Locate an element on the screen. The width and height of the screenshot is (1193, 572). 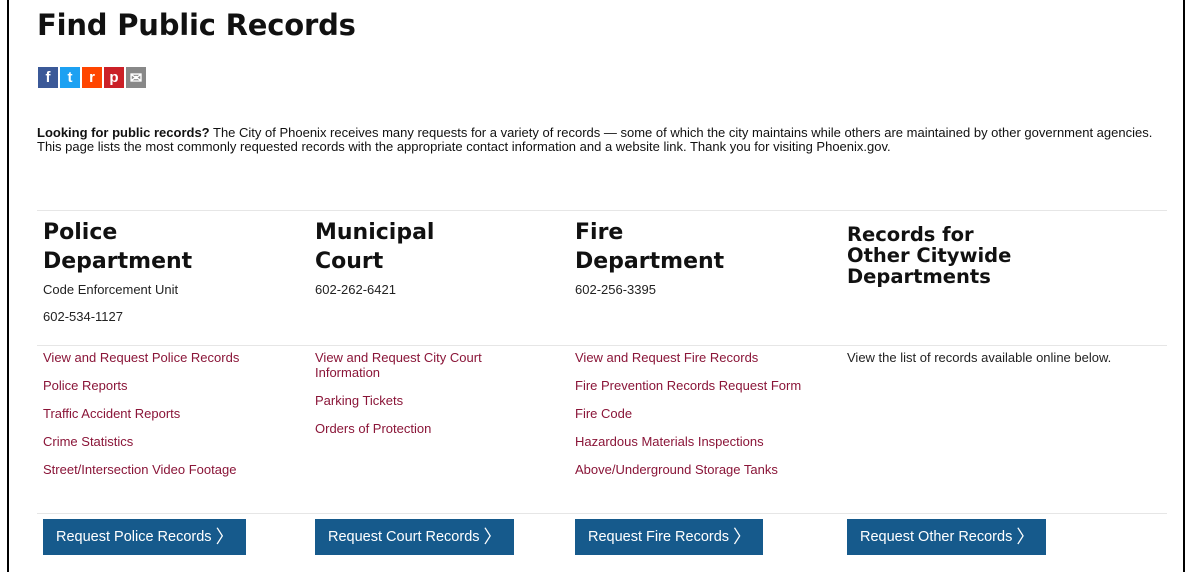
court-phone: 602-262-6421 is located at coordinates (355, 289).